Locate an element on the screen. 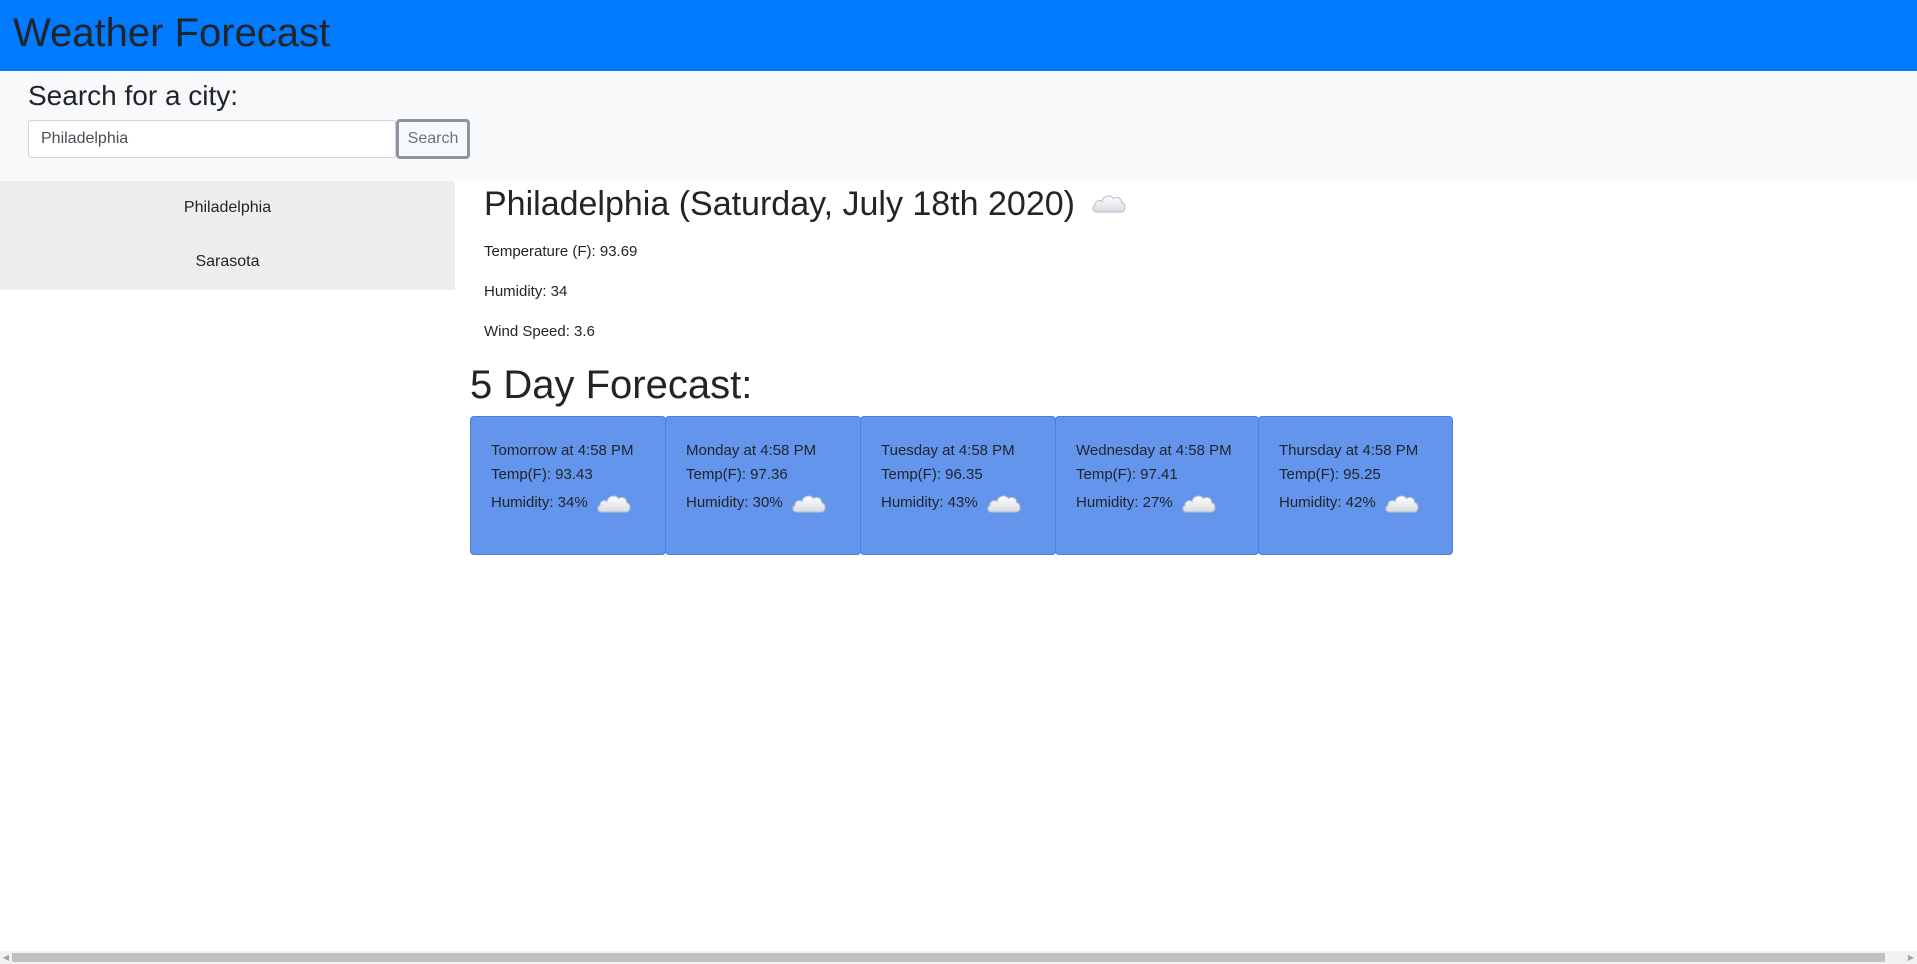 This screenshot has width=1917, height=964. search-button: Search is located at coordinates (433, 139).